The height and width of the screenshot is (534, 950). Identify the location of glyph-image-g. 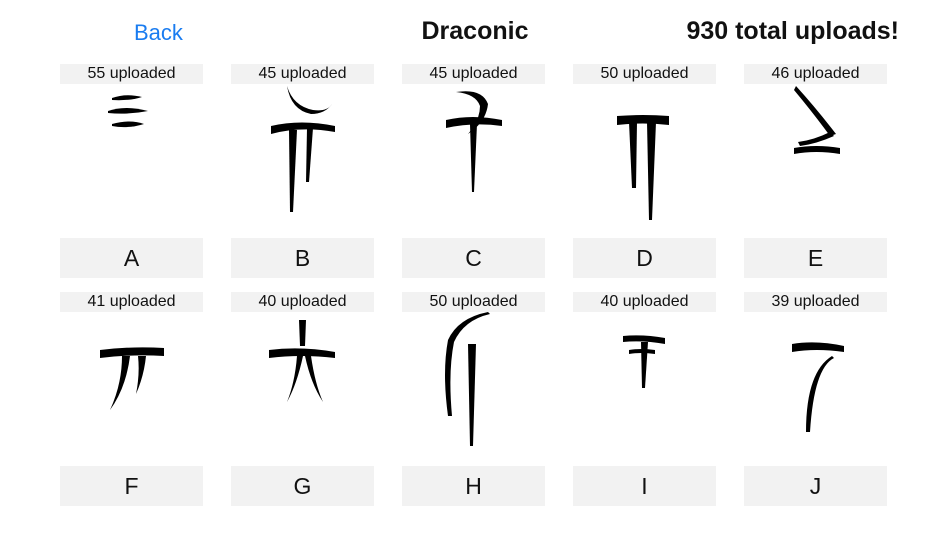
(302, 389).